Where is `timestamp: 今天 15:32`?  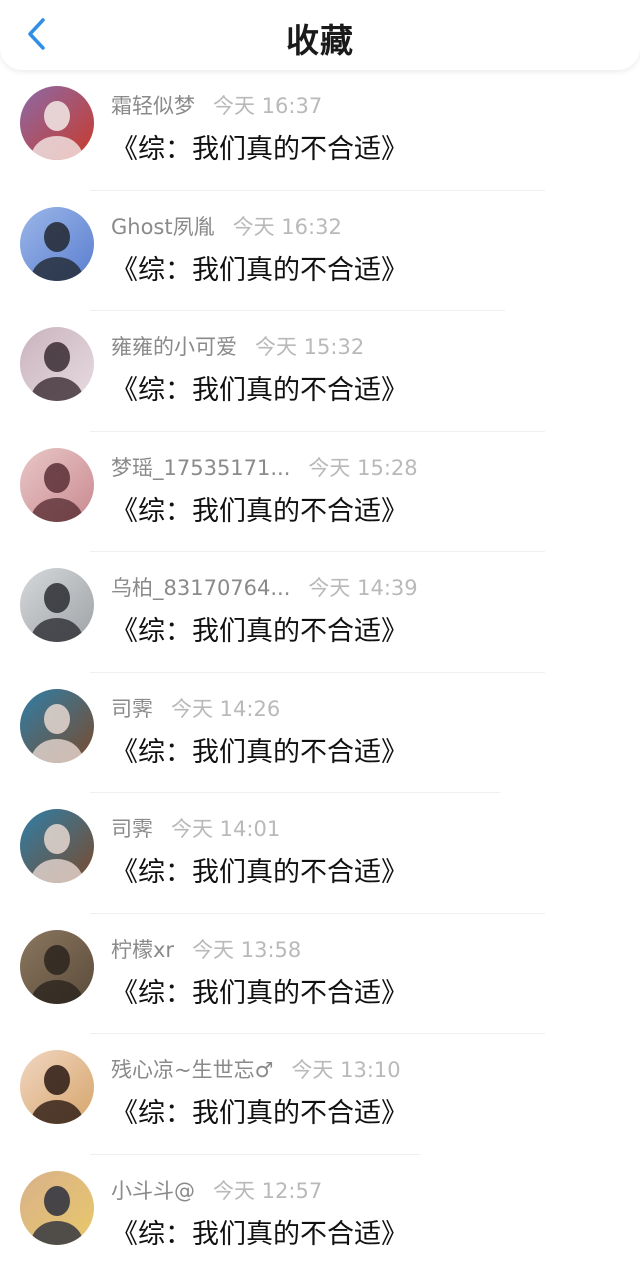 timestamp: 今天 15:32 is located at coordinates (309, 346).